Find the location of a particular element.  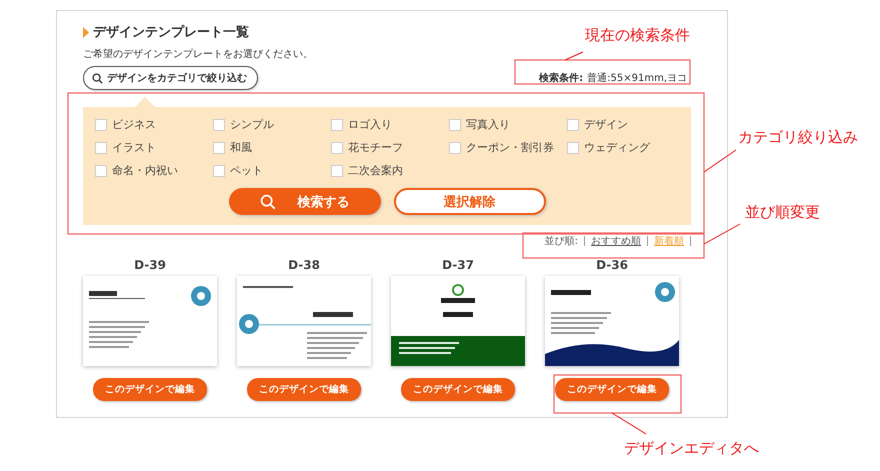

category-label: 命名・内祝い is located at coordinates (145, 170).